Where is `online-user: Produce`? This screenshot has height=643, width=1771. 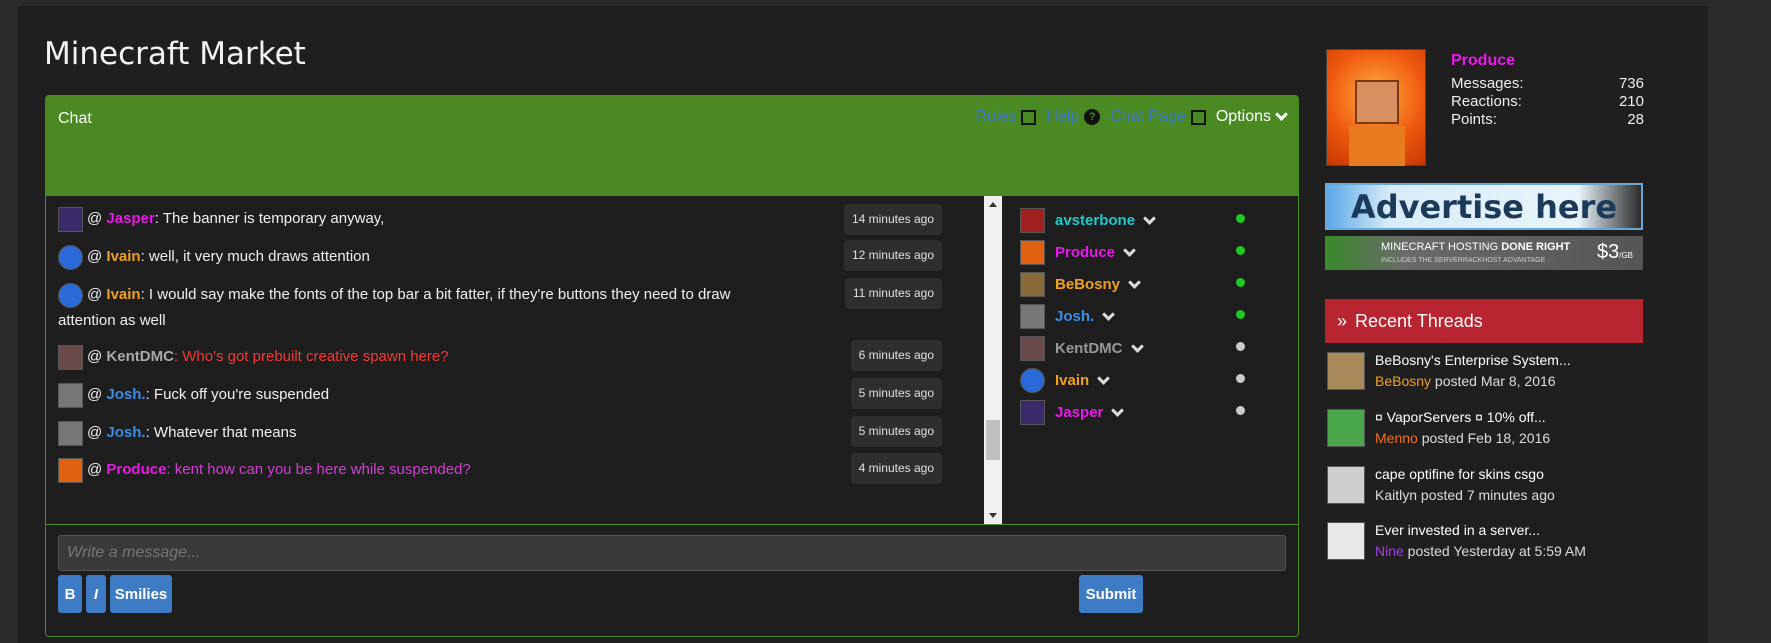 online-user: Produce is located at coordinates (1078, 252).